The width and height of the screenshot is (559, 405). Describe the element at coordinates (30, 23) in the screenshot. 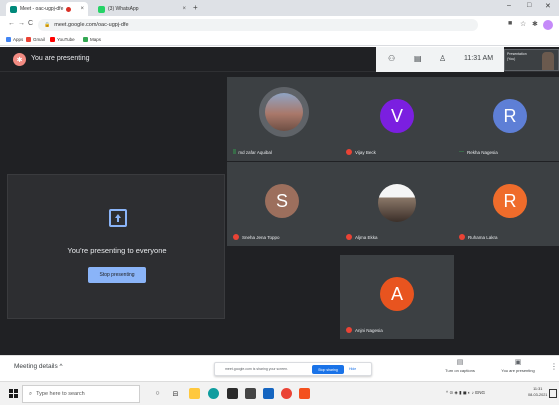

I see `reload-icon: C` at that location.